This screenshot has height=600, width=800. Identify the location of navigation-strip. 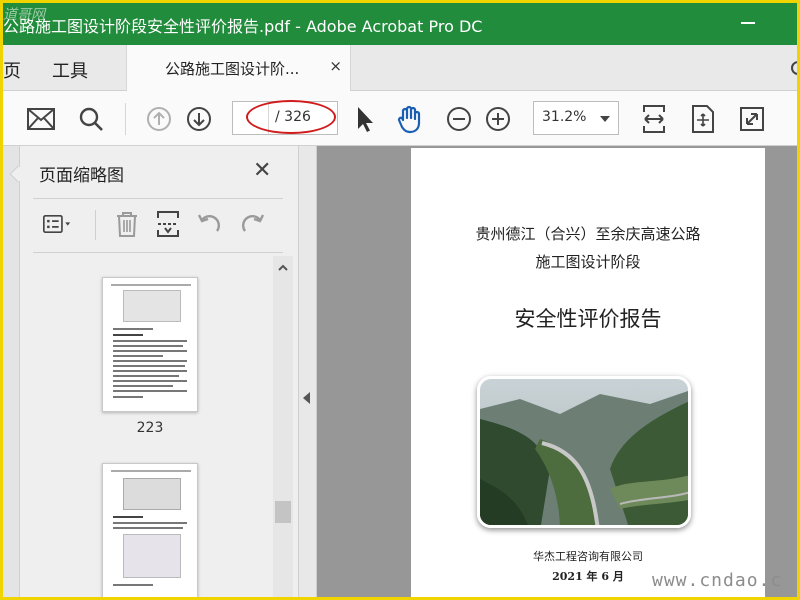
(11, 371).